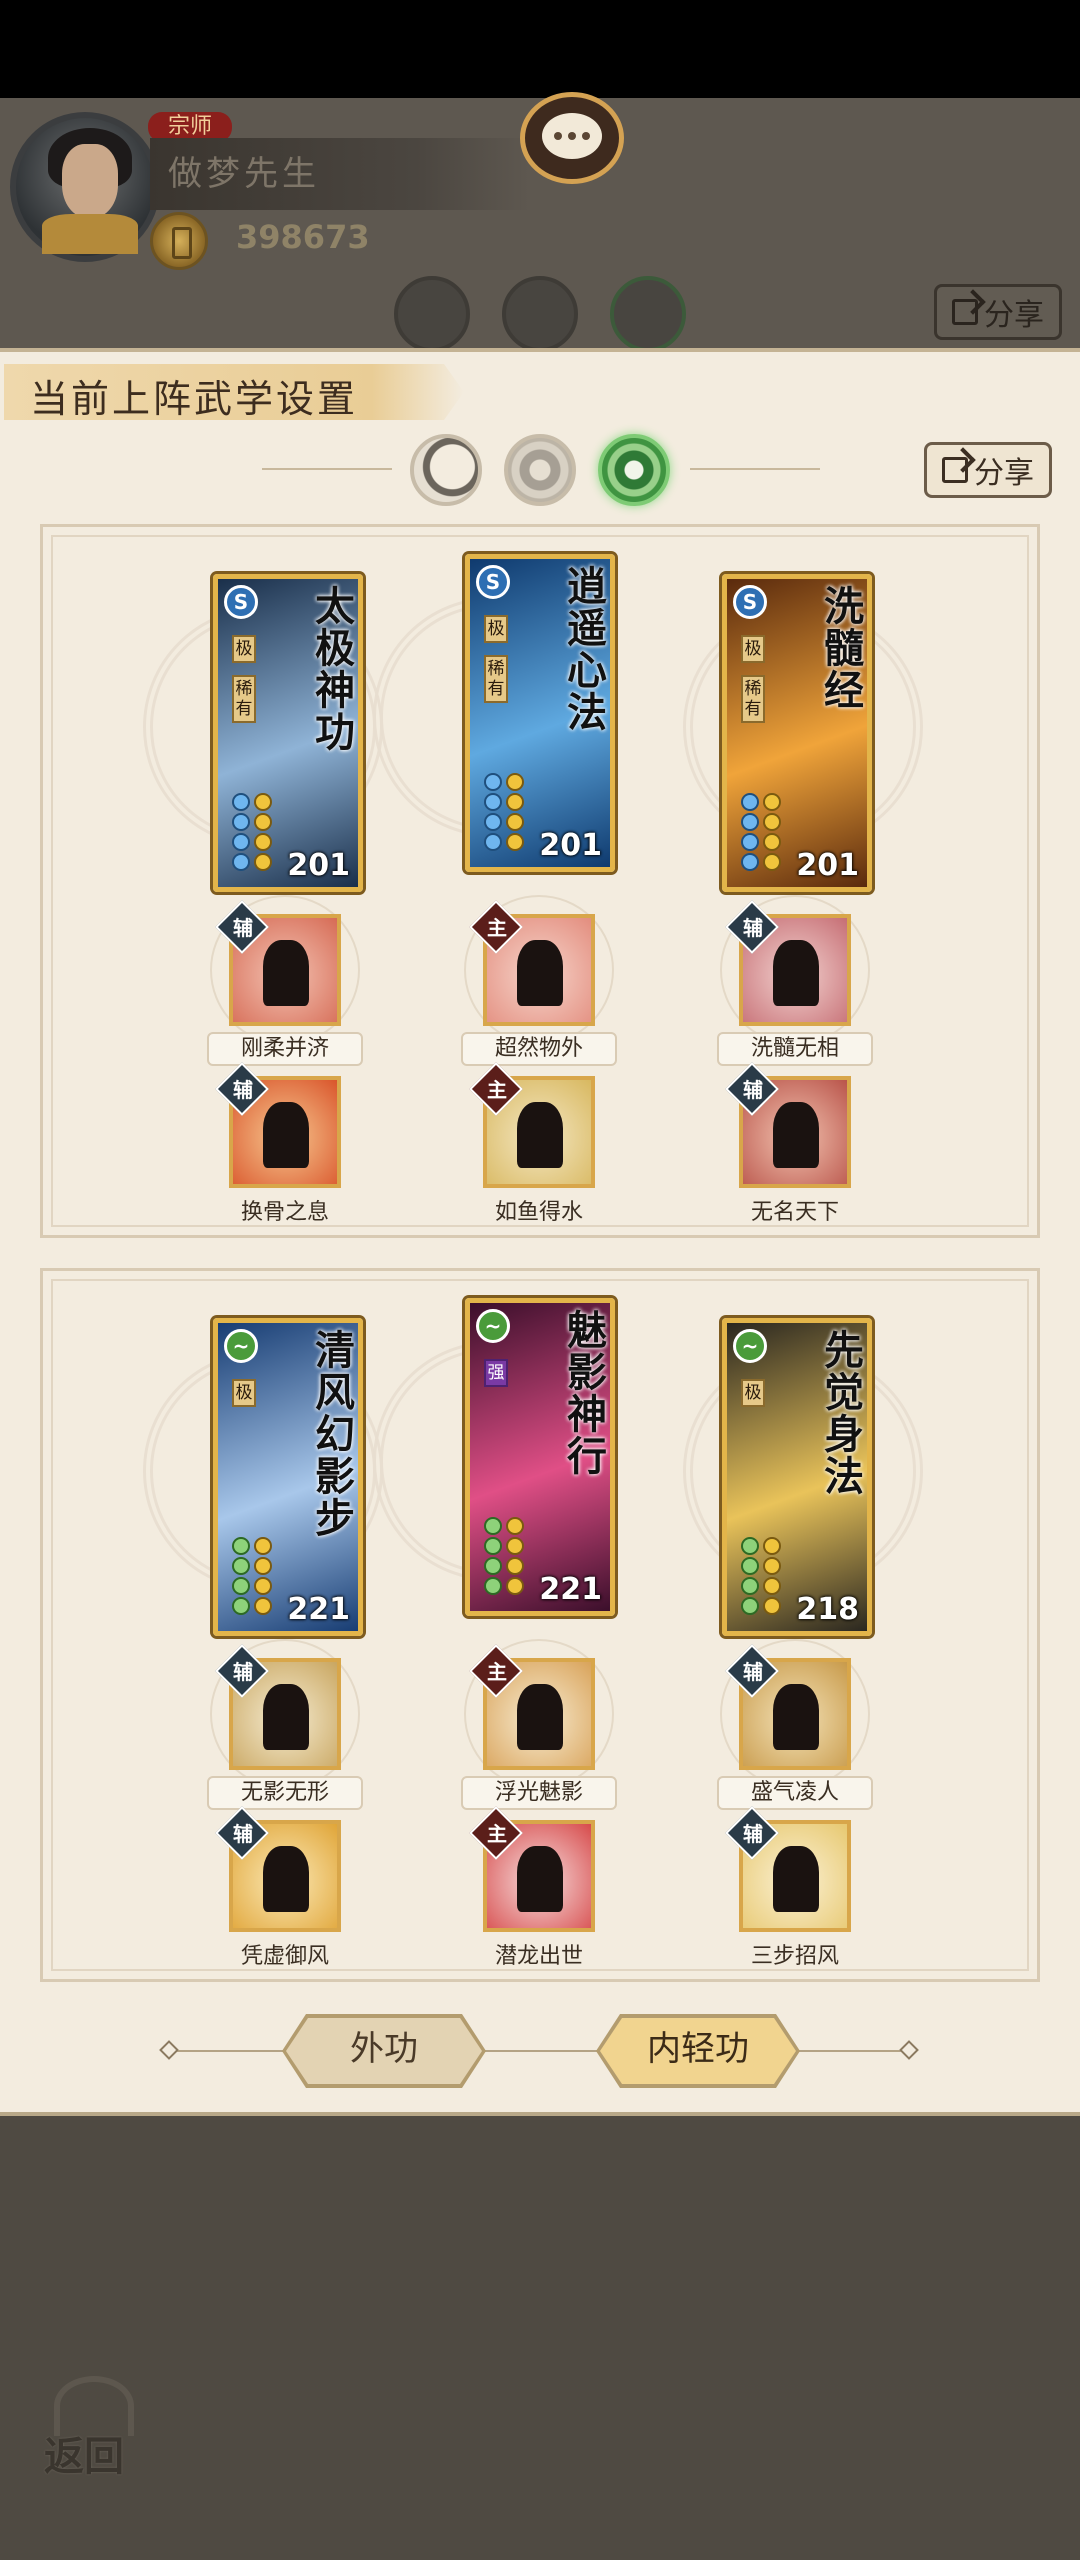 The height and width of the screenshot is (2560, 1080). What do you see at coordinates (384, 2051) in the screenshot?
I see `tab-external: 外功` at bounding box center [384, 2051].